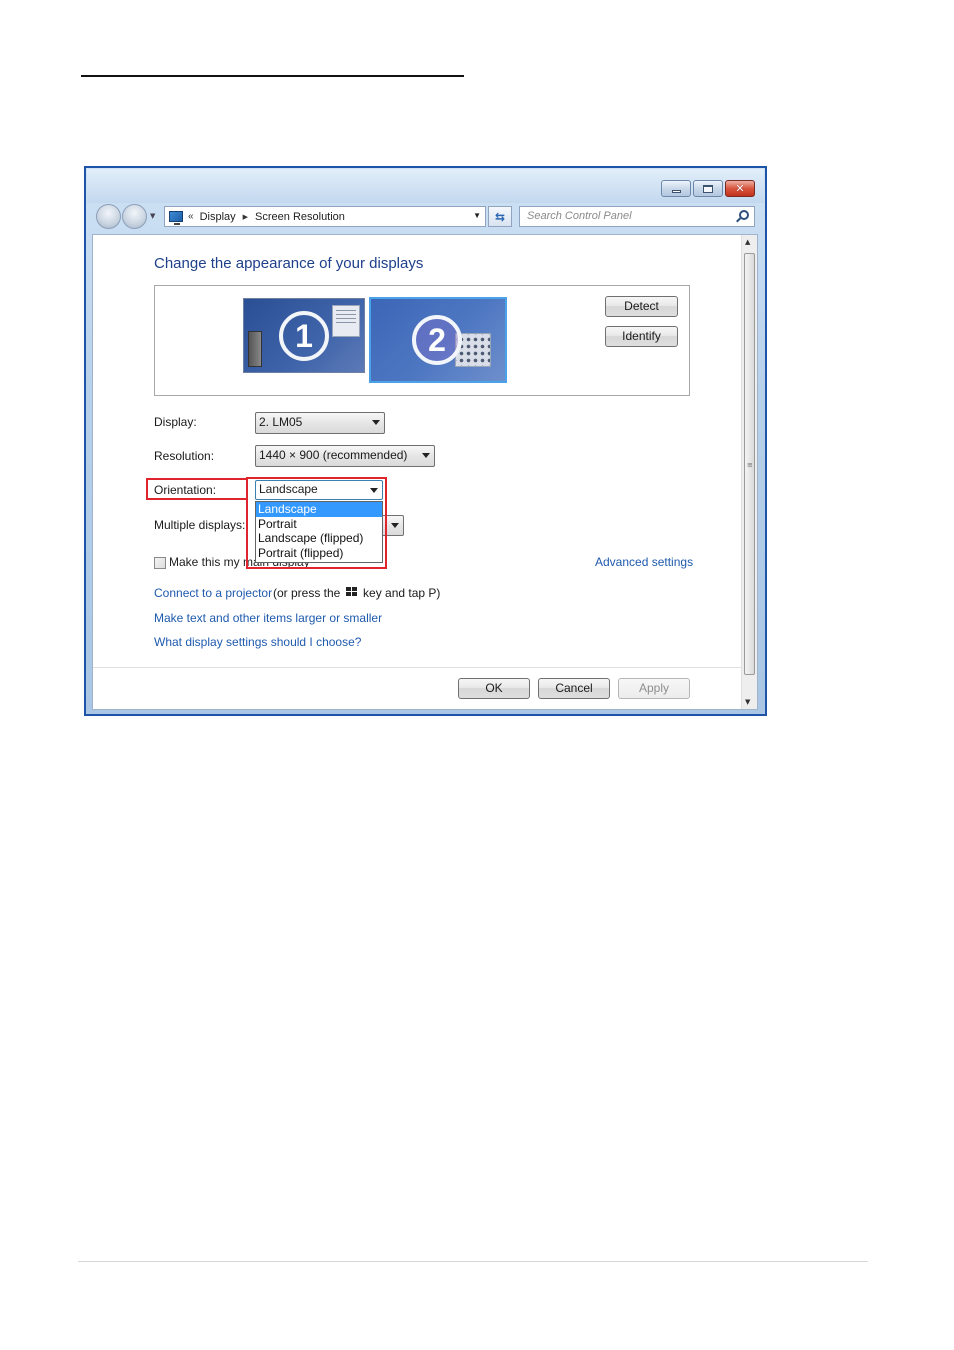 The width and height of the screenshot is (954, 1350). What do you see at coordinates (307, 593) in the screenshot?
I see `projector-hint-before: (or press the` at bounding box center [307, 593].